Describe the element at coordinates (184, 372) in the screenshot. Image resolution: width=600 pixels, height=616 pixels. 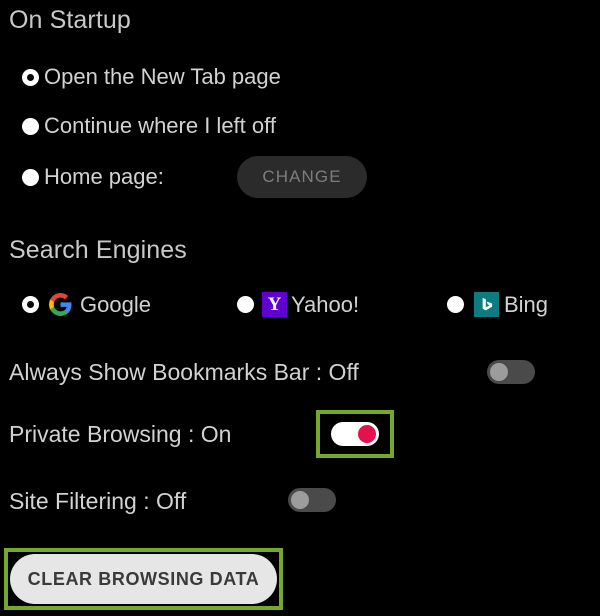
I see `setting-label-always-show-bookmarks-bar: Always Show Bookmarks Bar : Off` at that location.